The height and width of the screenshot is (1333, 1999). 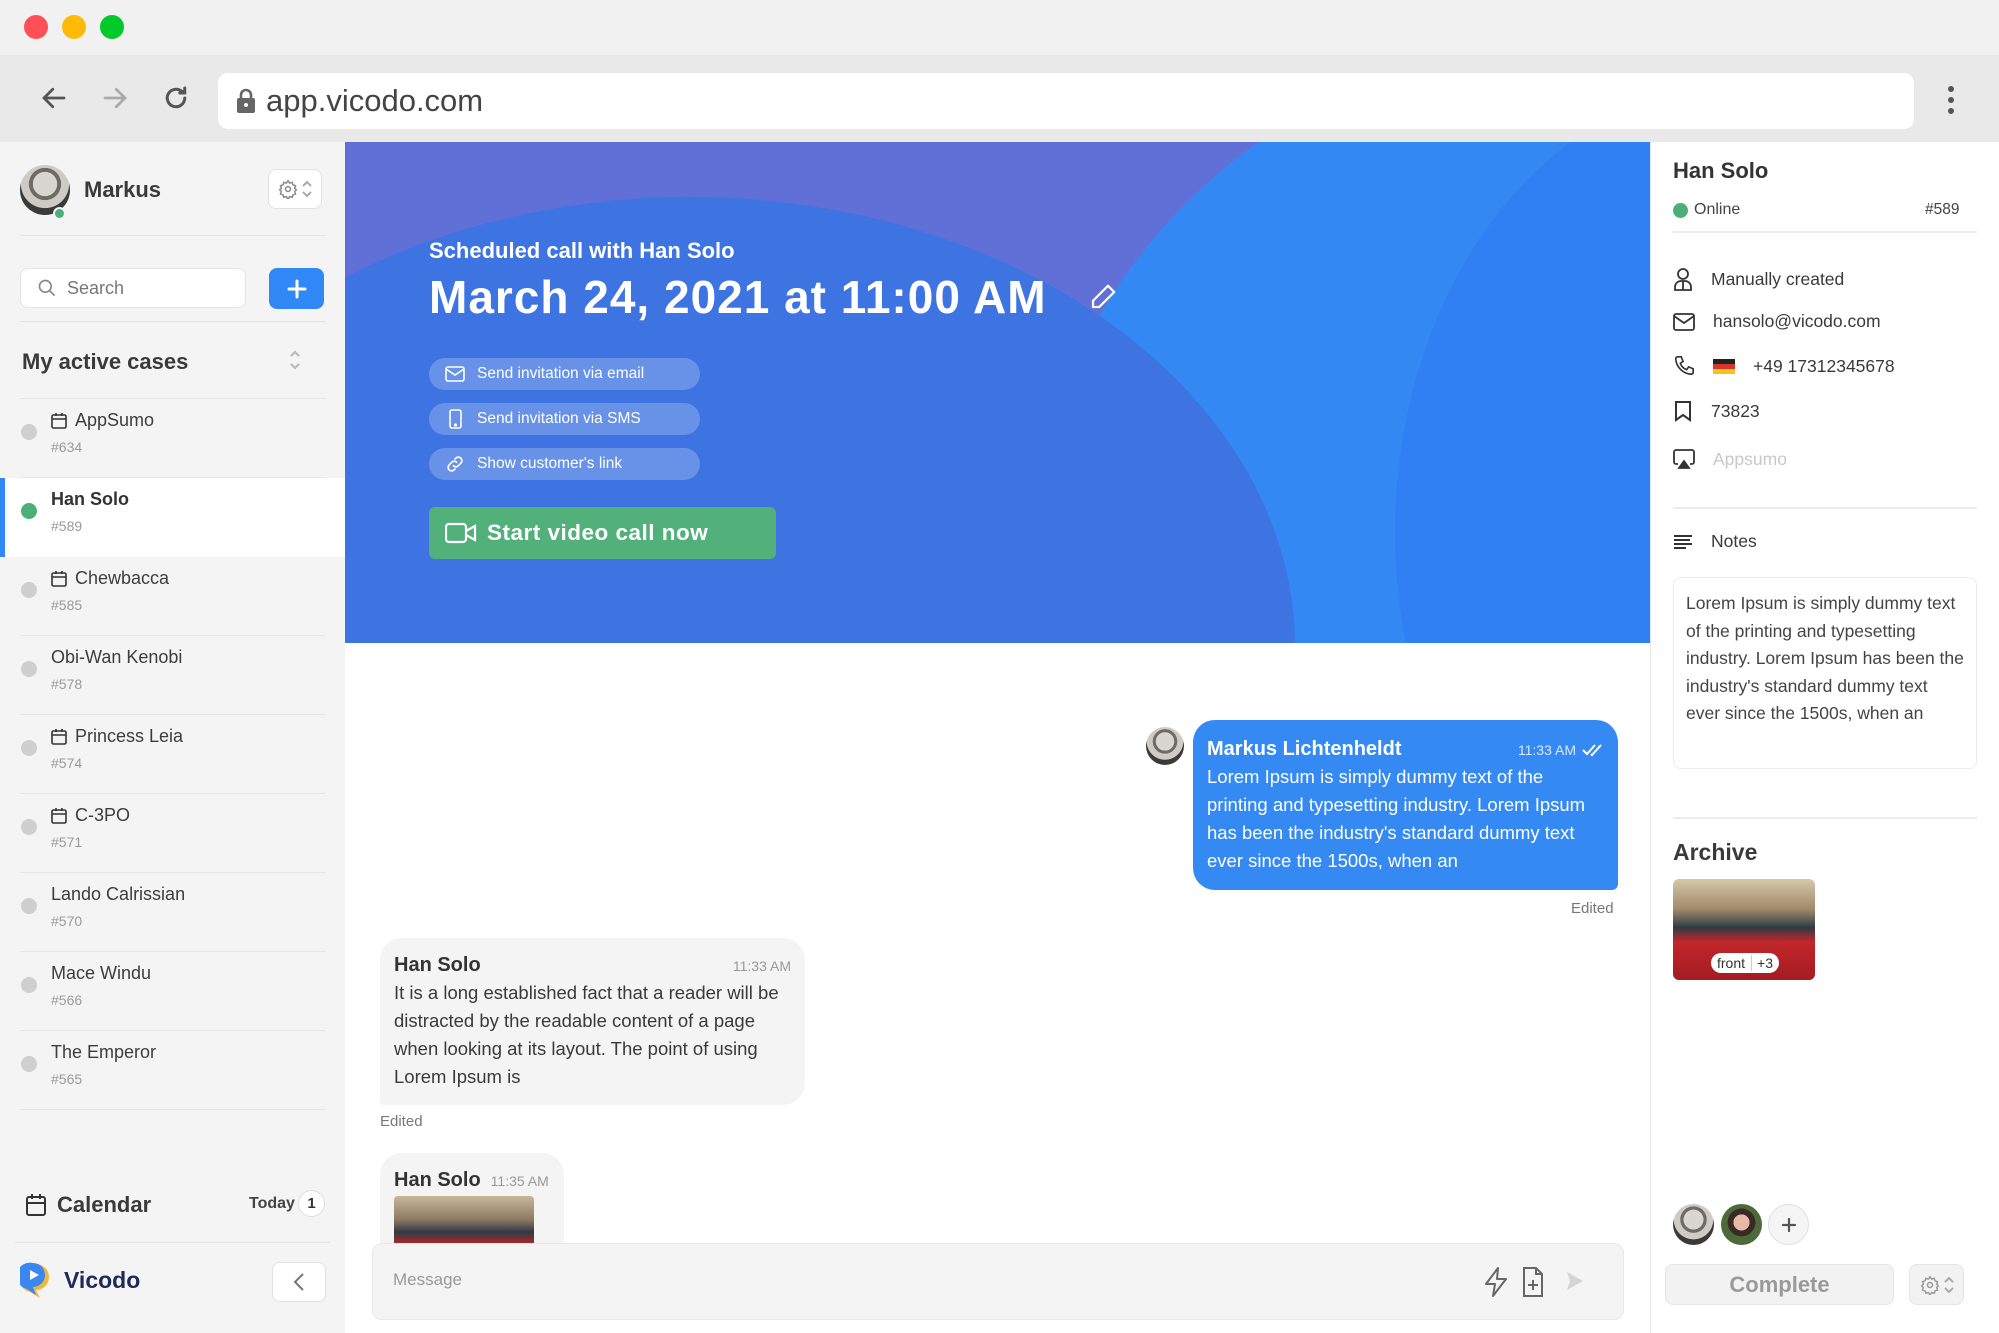 What do you see at coordinates (455, 464) in the screenshot?
I see `link-icon` at bounding box center [455, 464].